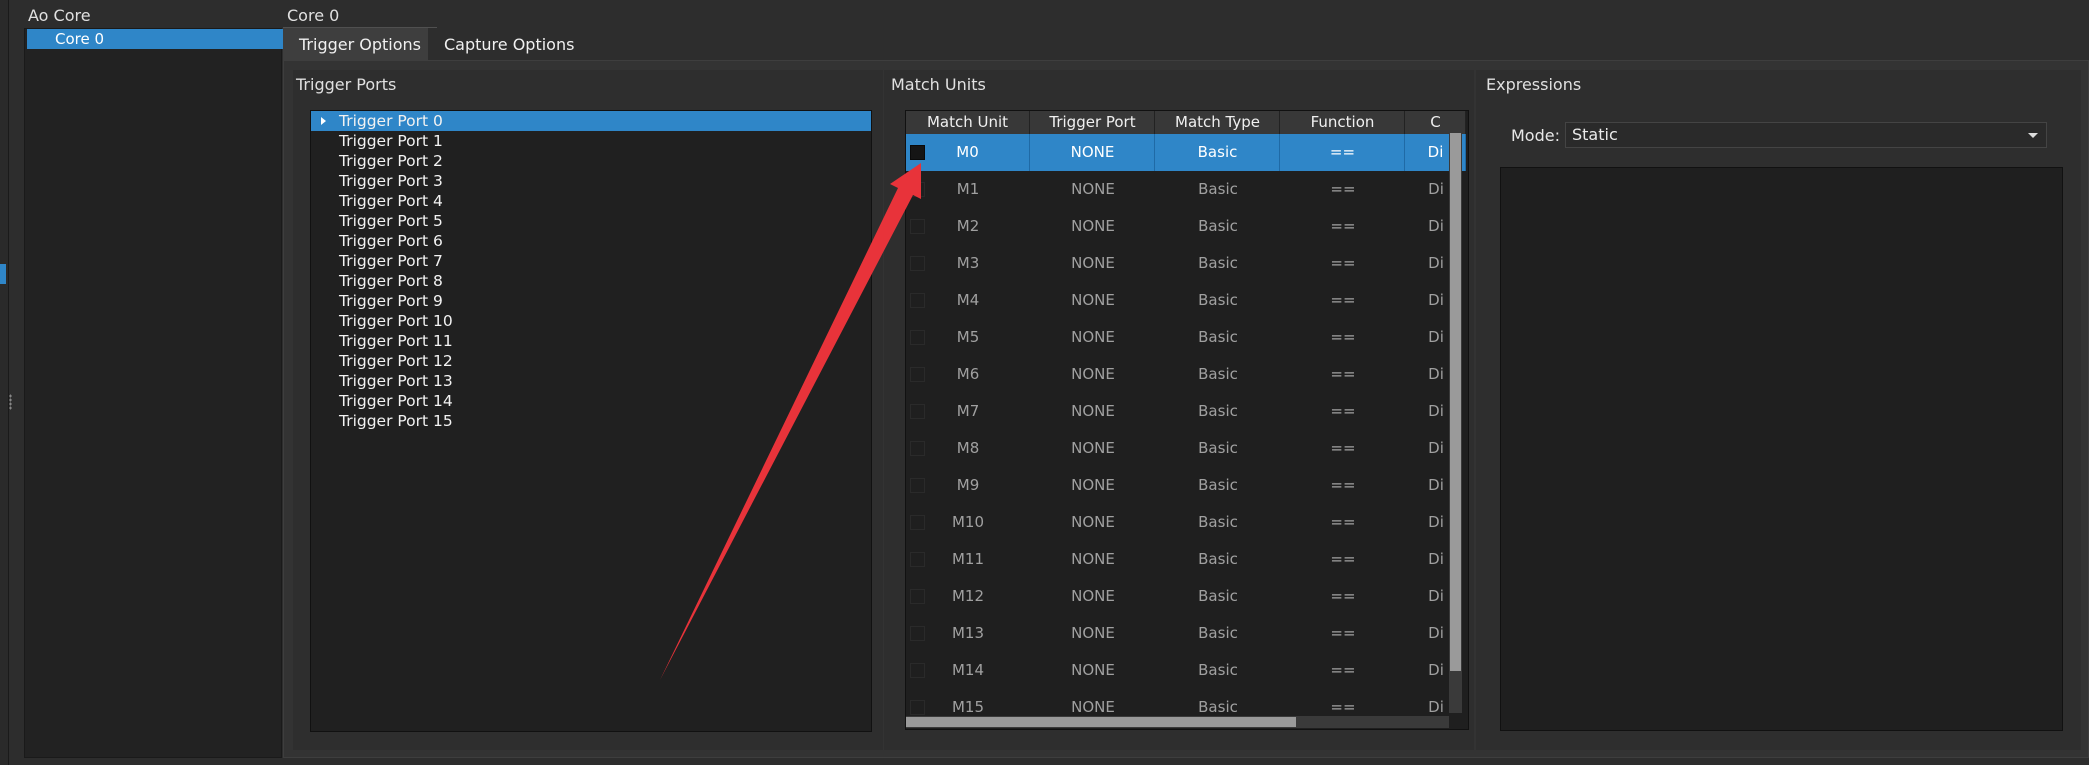  I want to click on annotation-arrow, so click(790, 421).